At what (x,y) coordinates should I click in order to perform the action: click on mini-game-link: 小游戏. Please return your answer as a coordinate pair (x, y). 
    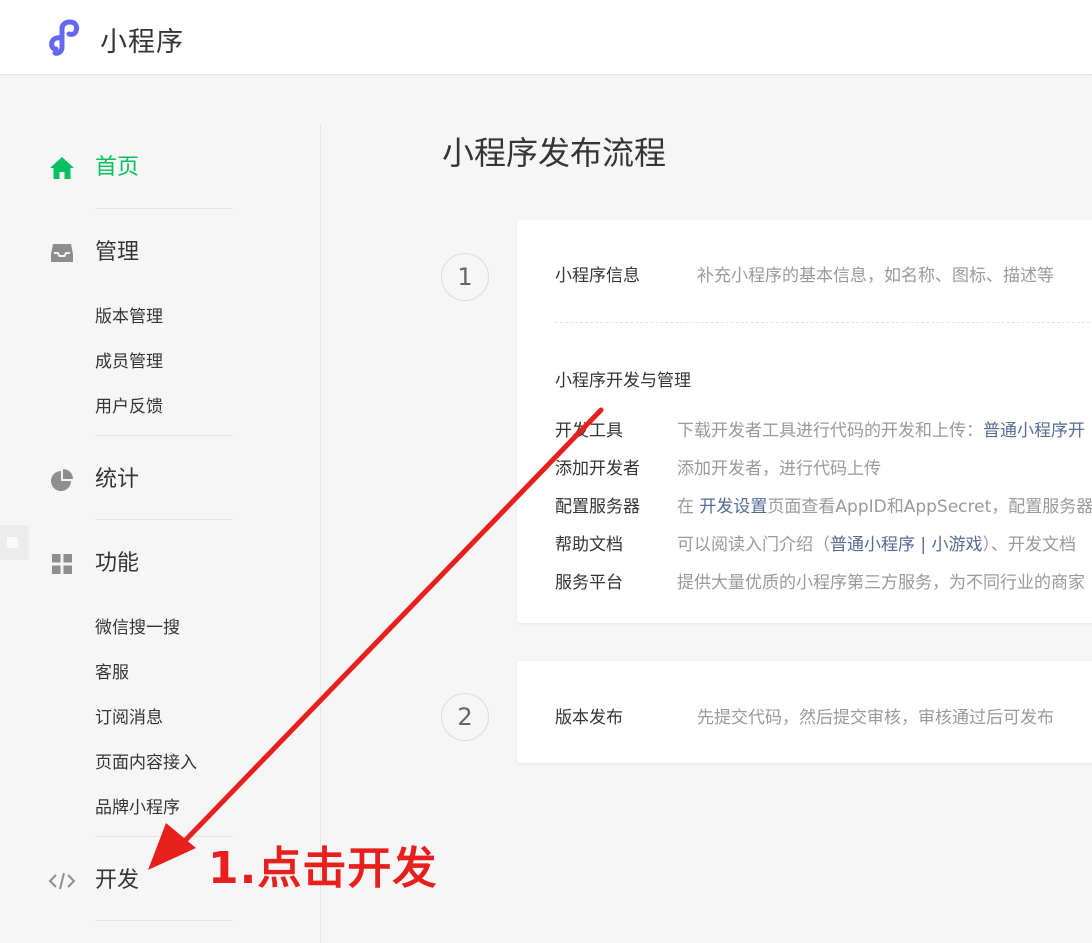
    Looking at the image, I should click on (957, 545).